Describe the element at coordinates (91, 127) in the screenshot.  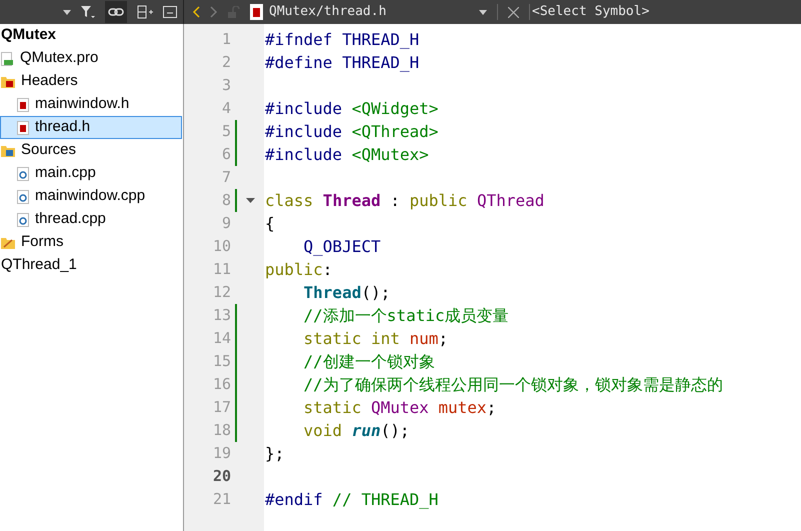
I see `tree-item: thread.h` at that location.